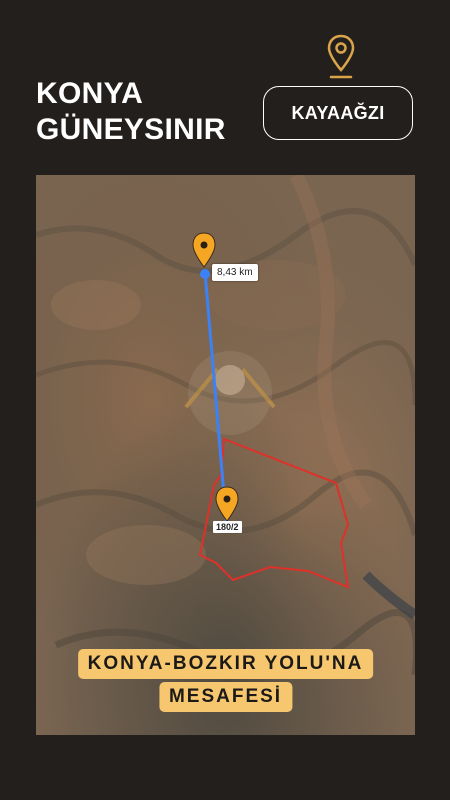 The image size is (450, 800). What do you see at coordinates (225, 664) in the screenshot?
I see `banner-line-1: KONYA-BOZKIR YOLU'NA` at bounding box center [225, 664].